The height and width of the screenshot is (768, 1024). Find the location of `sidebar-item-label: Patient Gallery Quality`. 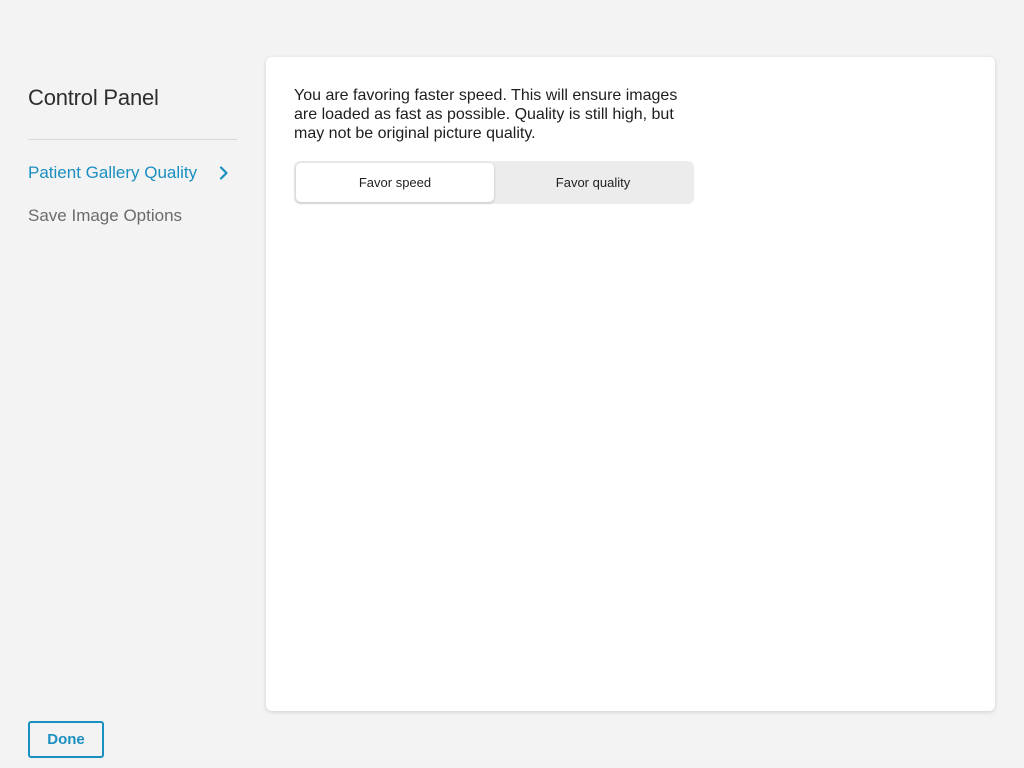

sidebar-item-label: Patient Gallery Quality is located at coordinates (113, 172).